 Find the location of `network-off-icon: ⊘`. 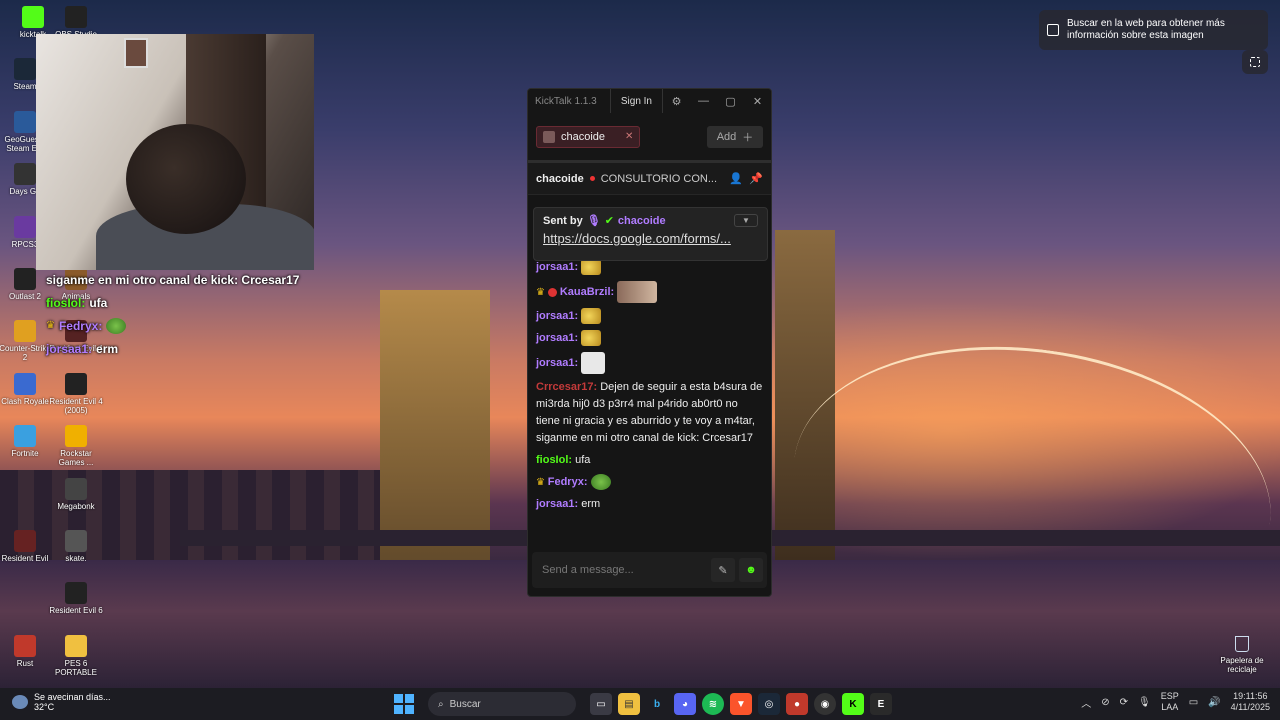

network-off-icon: ⊘ is located at coordinates (1105, 702).